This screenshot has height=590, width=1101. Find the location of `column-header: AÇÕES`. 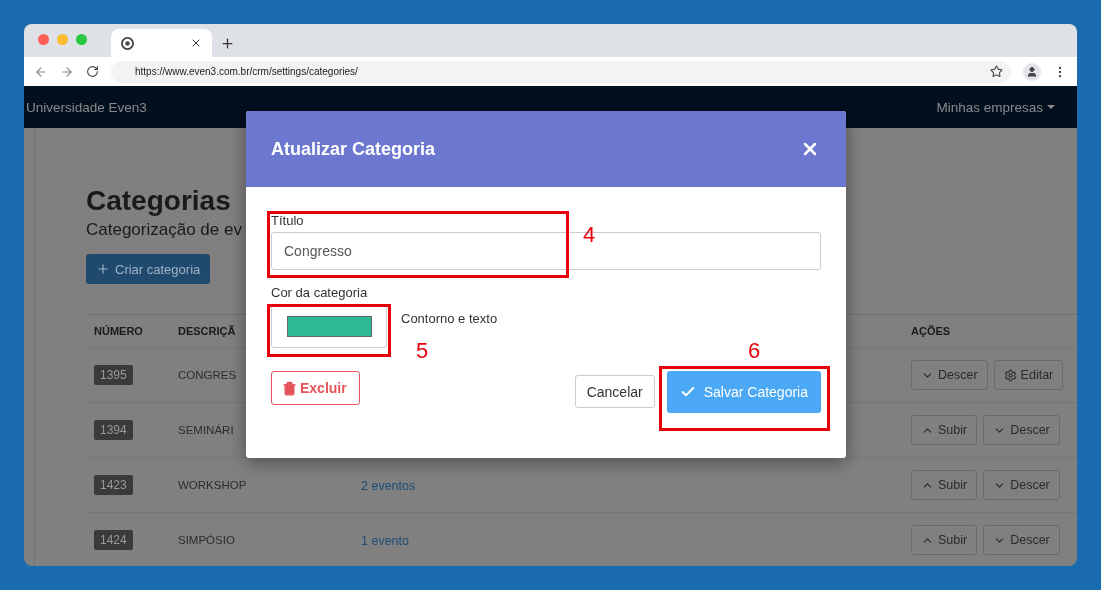

column-header: AÇÕES is located at coordinates (931, 331).